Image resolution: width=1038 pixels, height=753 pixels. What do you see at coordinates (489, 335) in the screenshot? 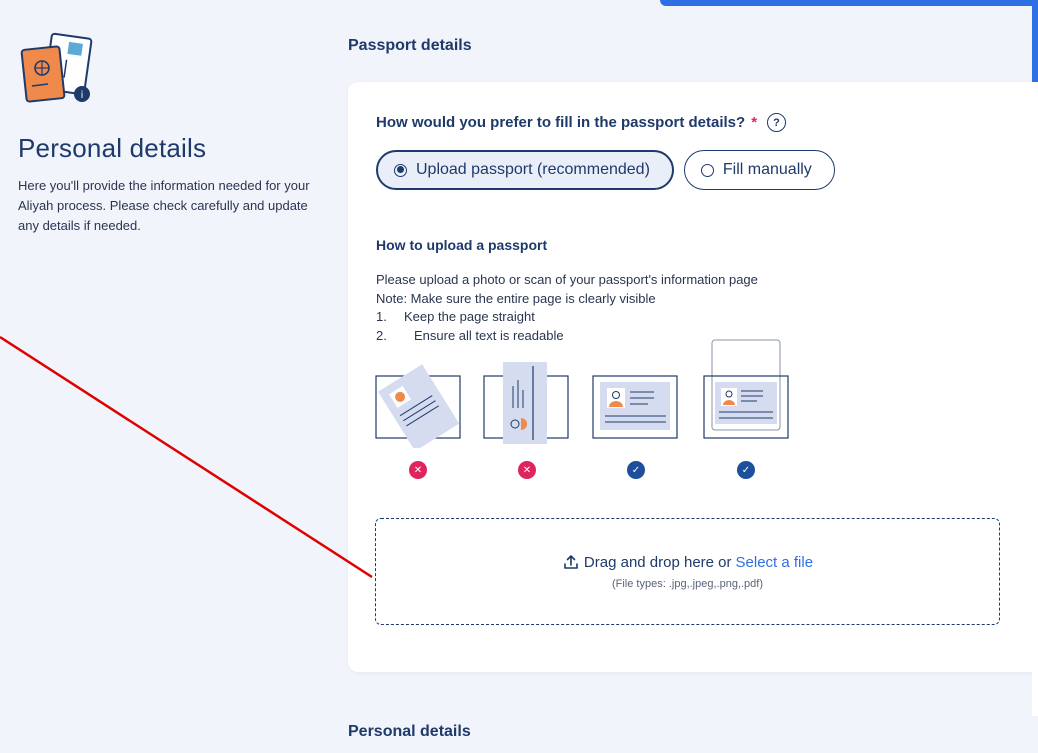
I see `step-text: Ensure all text is readable` at bounding box center [489, 335].